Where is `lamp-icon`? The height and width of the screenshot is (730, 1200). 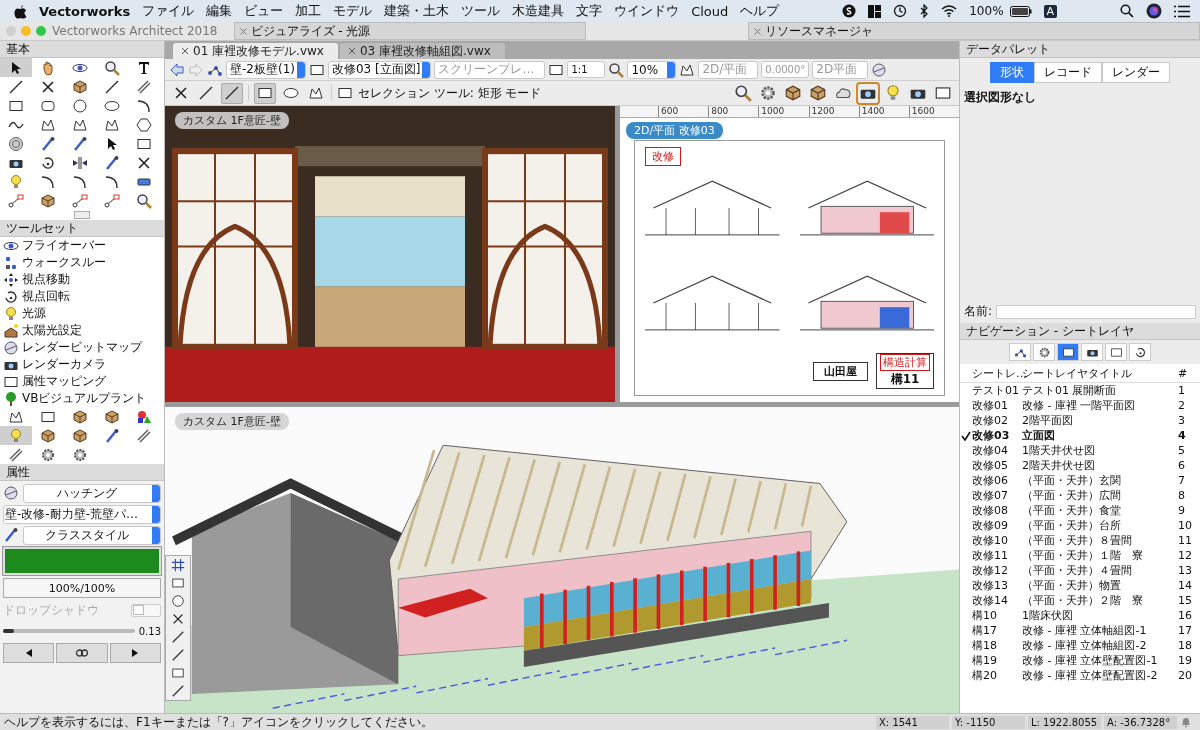 lamp-icon is located at coordinates (893, 93).